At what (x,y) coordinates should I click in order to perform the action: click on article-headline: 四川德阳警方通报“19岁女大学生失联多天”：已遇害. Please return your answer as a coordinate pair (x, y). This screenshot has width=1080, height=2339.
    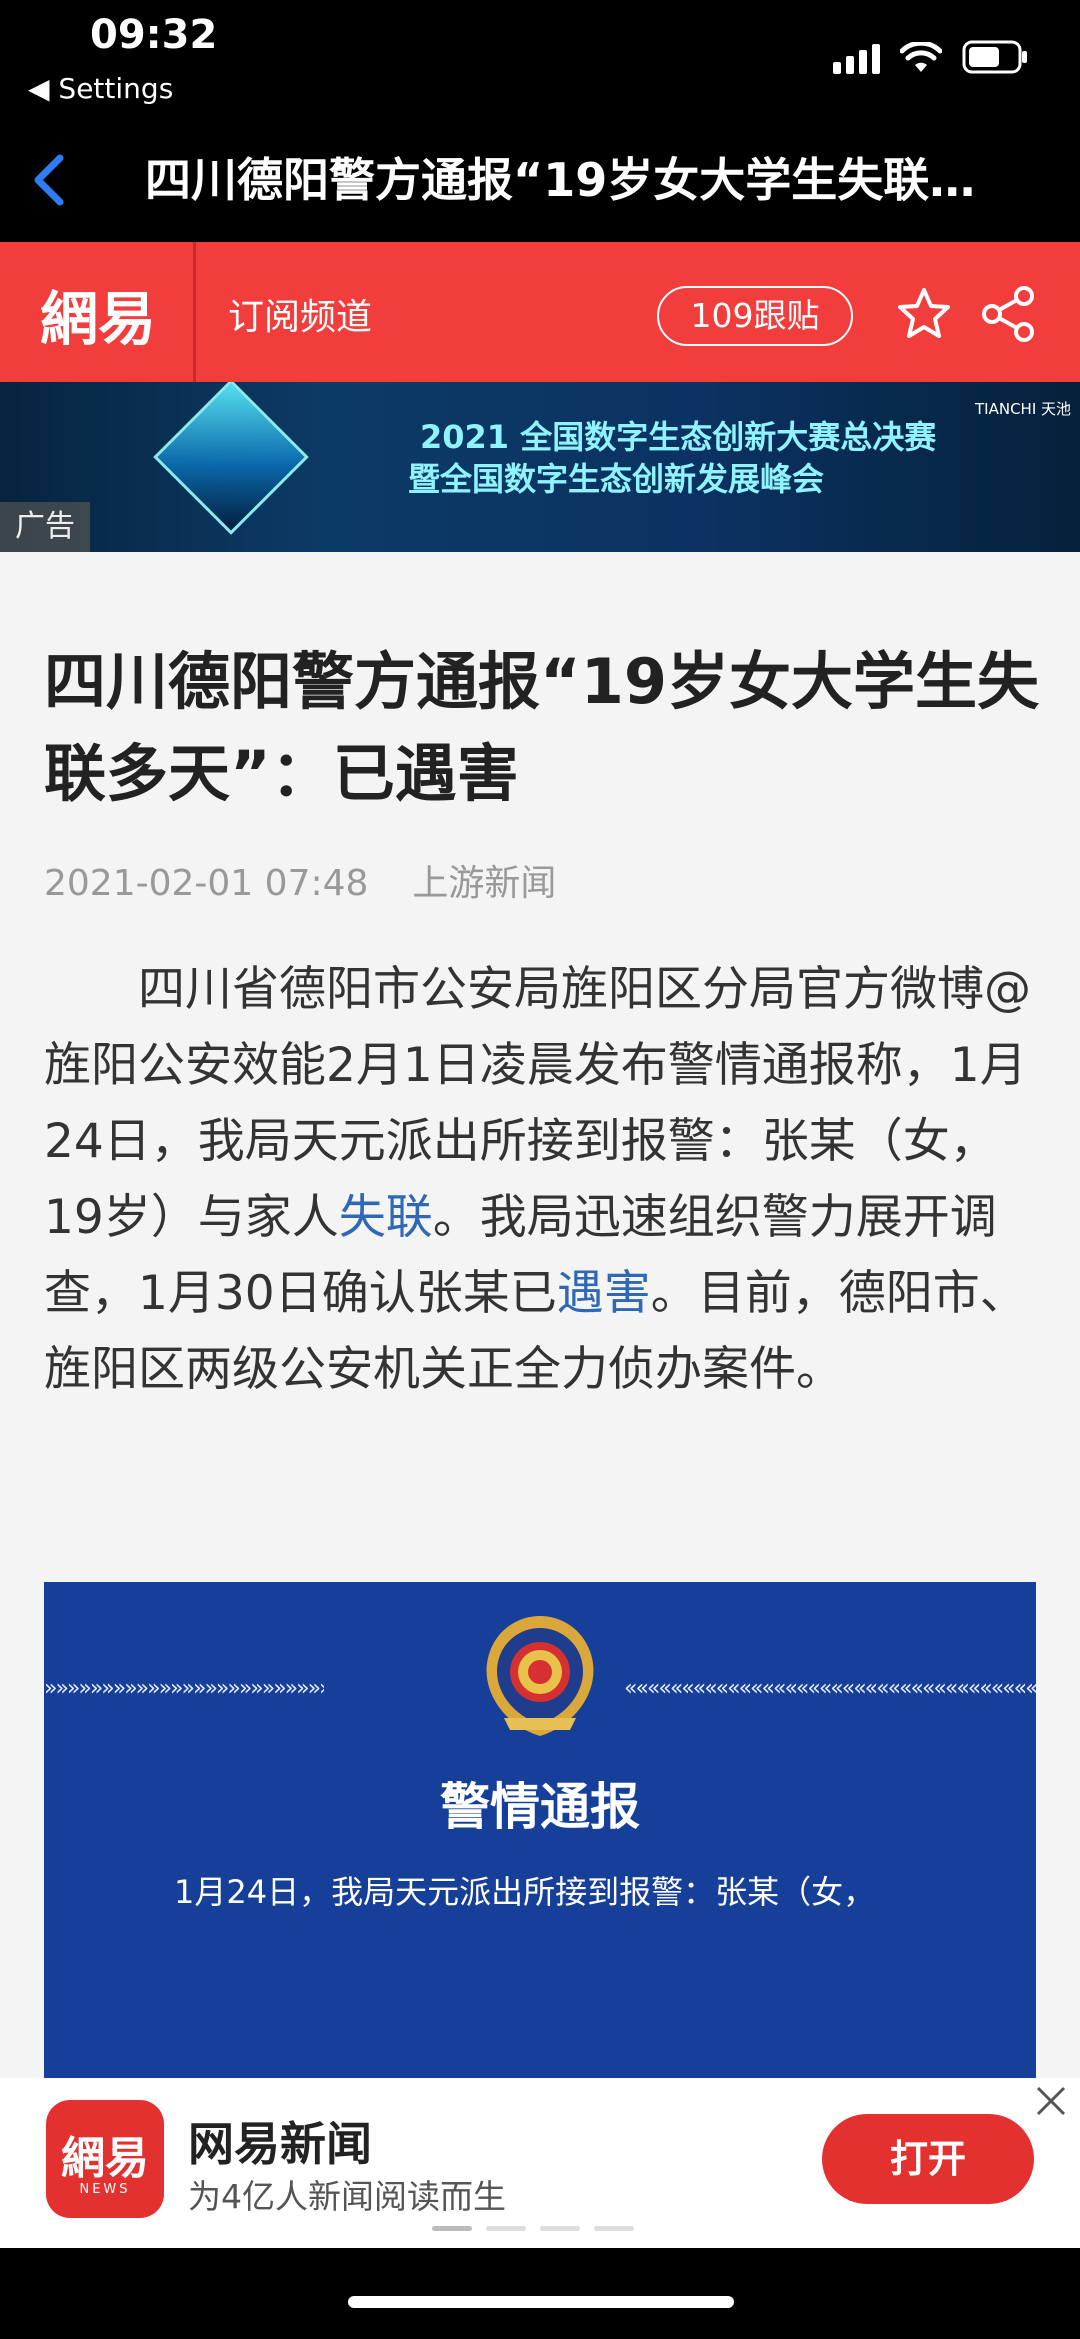
    Looking at the image, I should click on (542, 727).